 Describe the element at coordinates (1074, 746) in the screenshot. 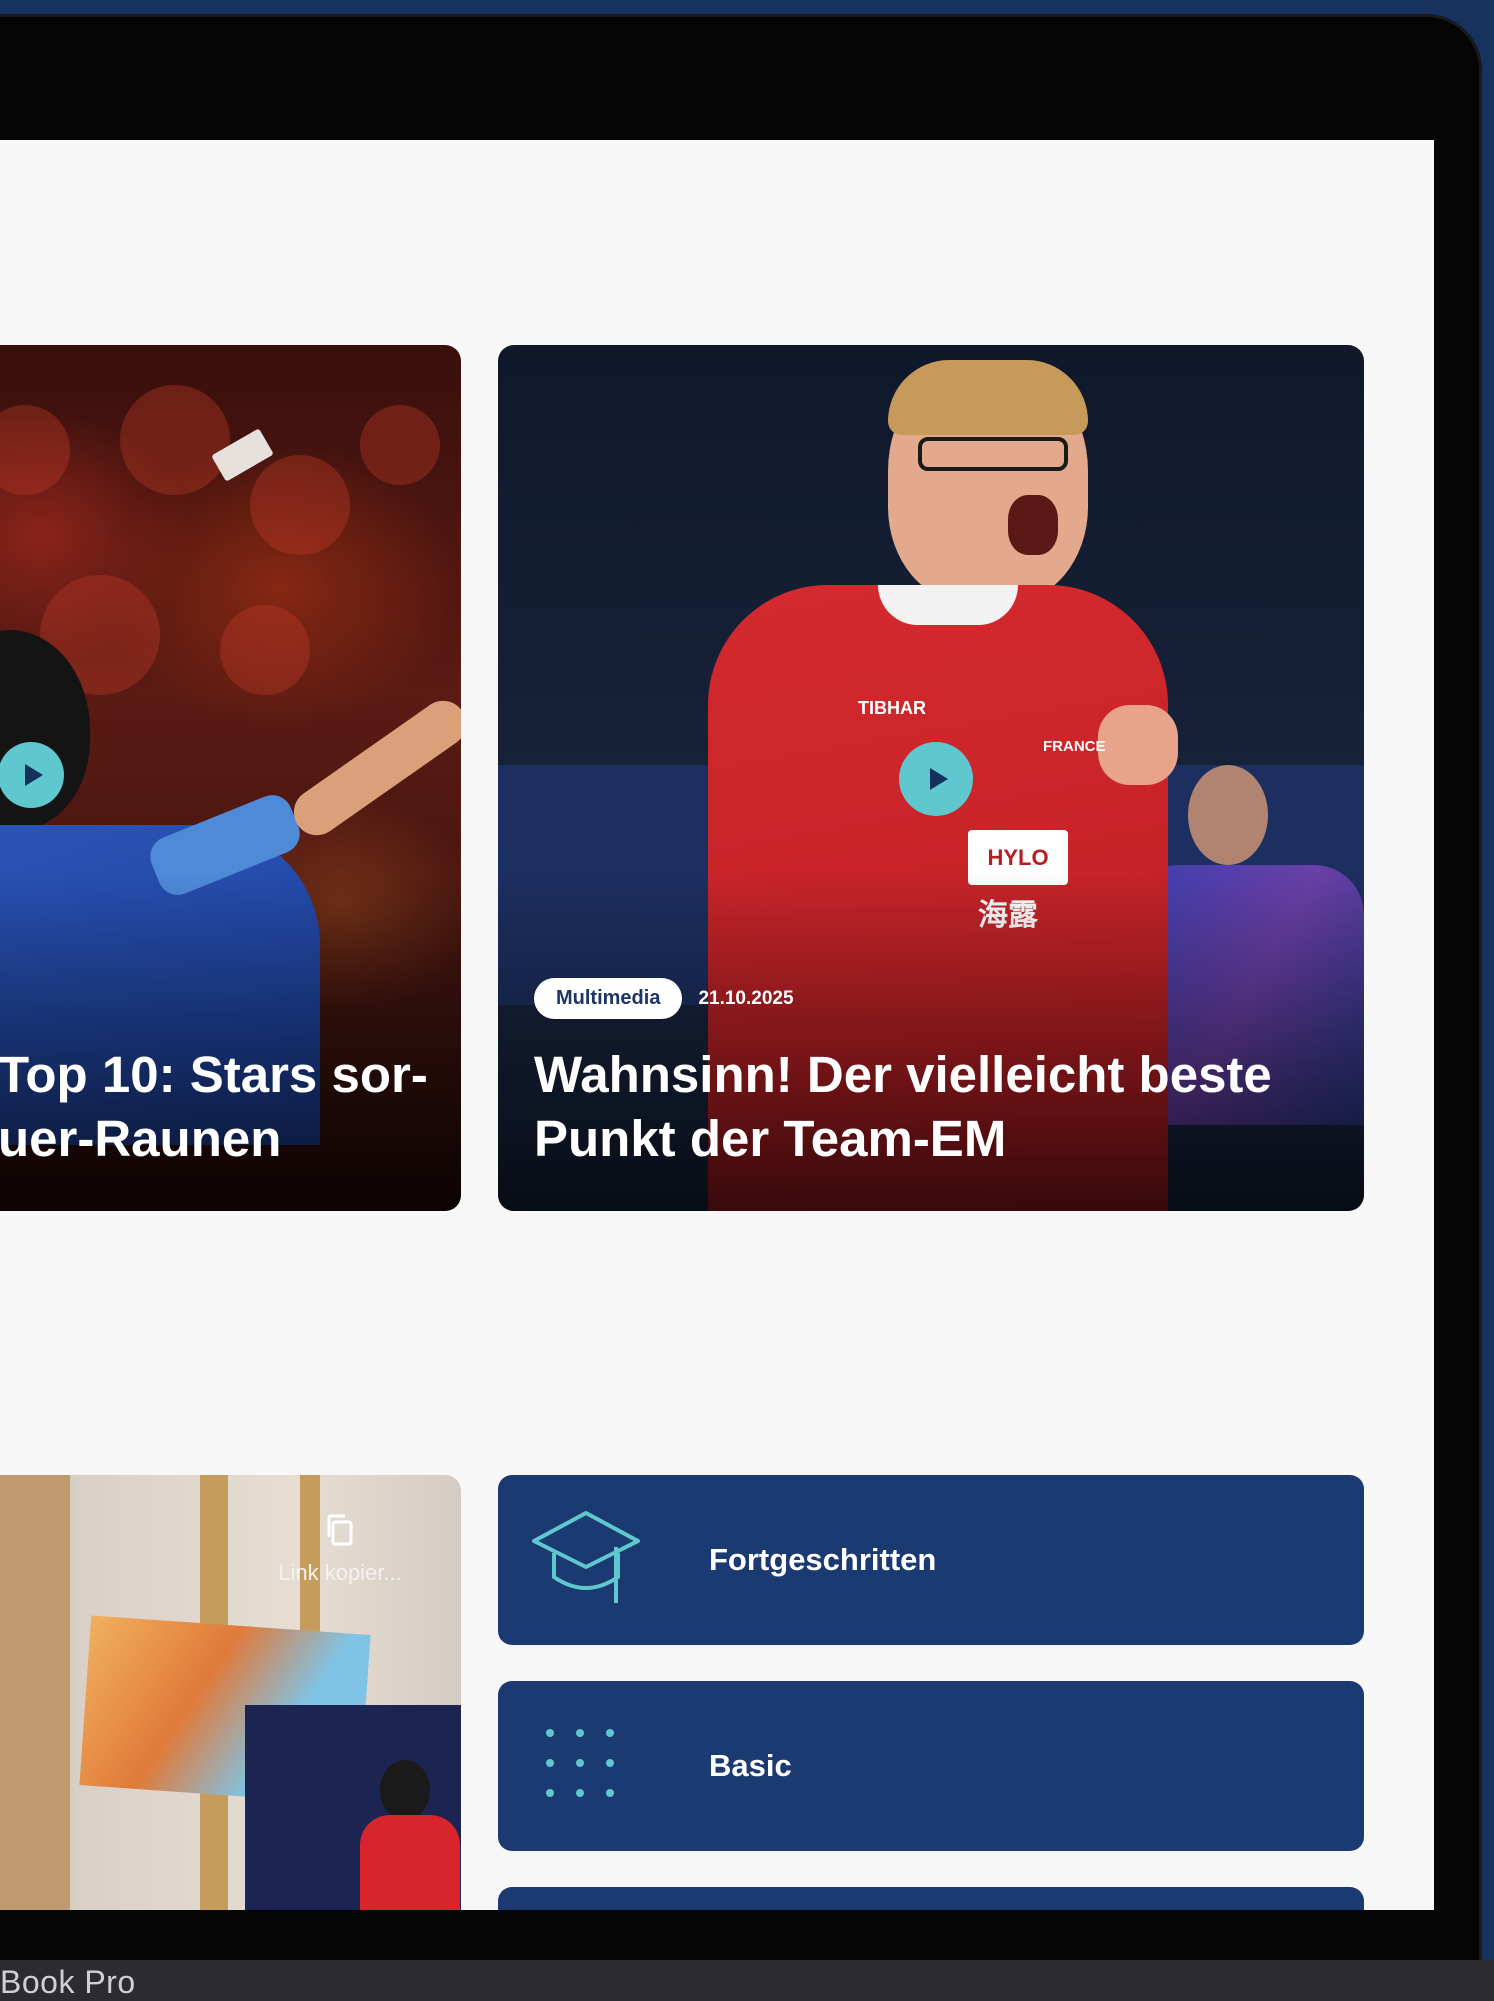

I see `shirt-country-text: FRANCE` at that location.